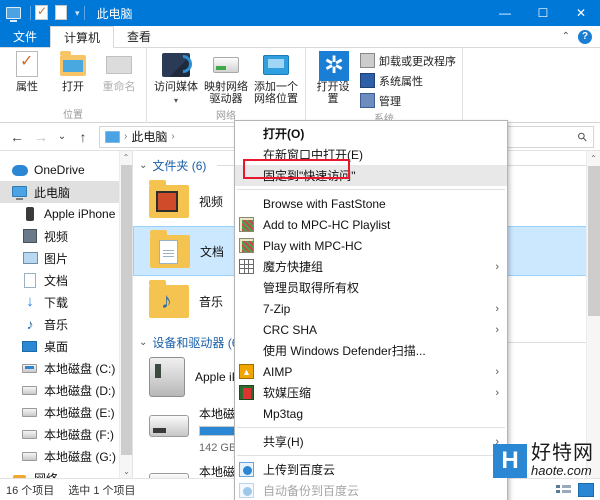 Image resolution: width=600 pixels, height=500 pixels. I want to click on aimp-icon, so click(247, 371).